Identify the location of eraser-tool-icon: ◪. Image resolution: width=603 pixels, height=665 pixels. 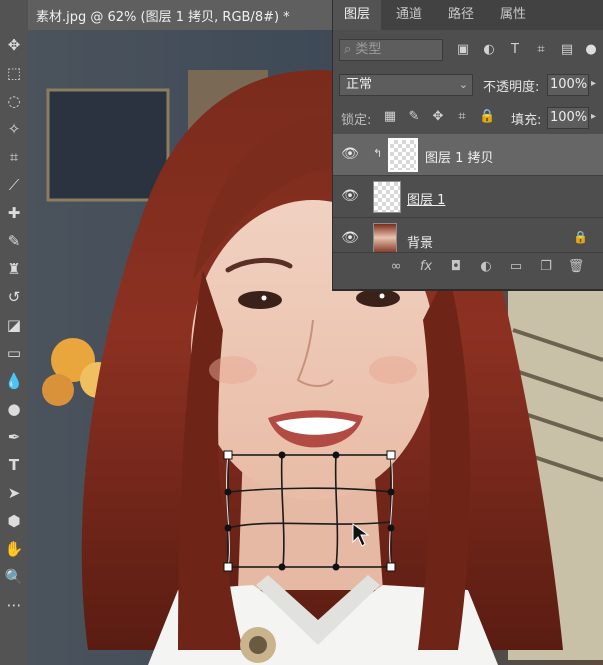
(14, 325).